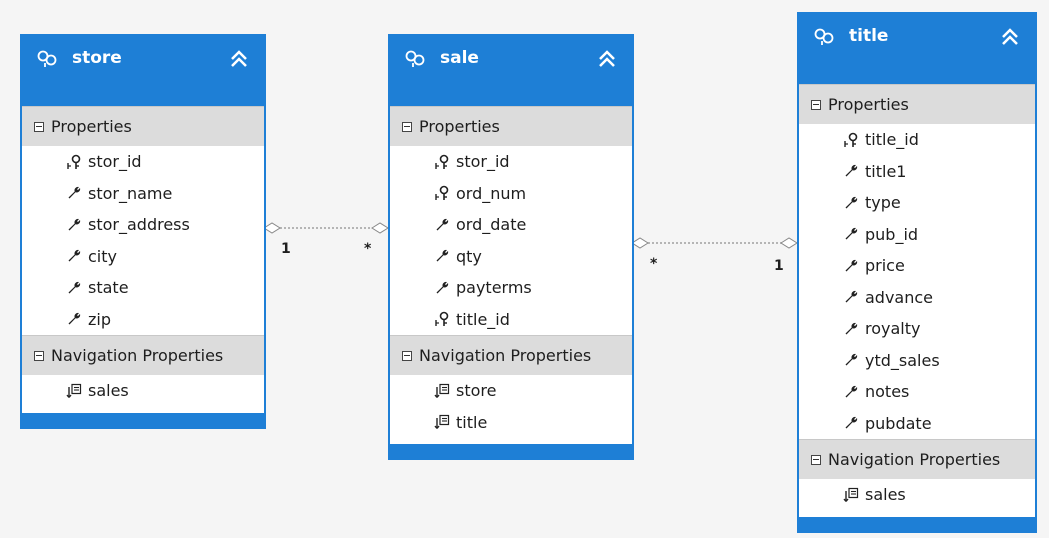 The width and height of the screenshot is (1049, 538). Describe the element at coordinates (511, 225) in the screenshot. I see `property-row: ord_date` at that location.